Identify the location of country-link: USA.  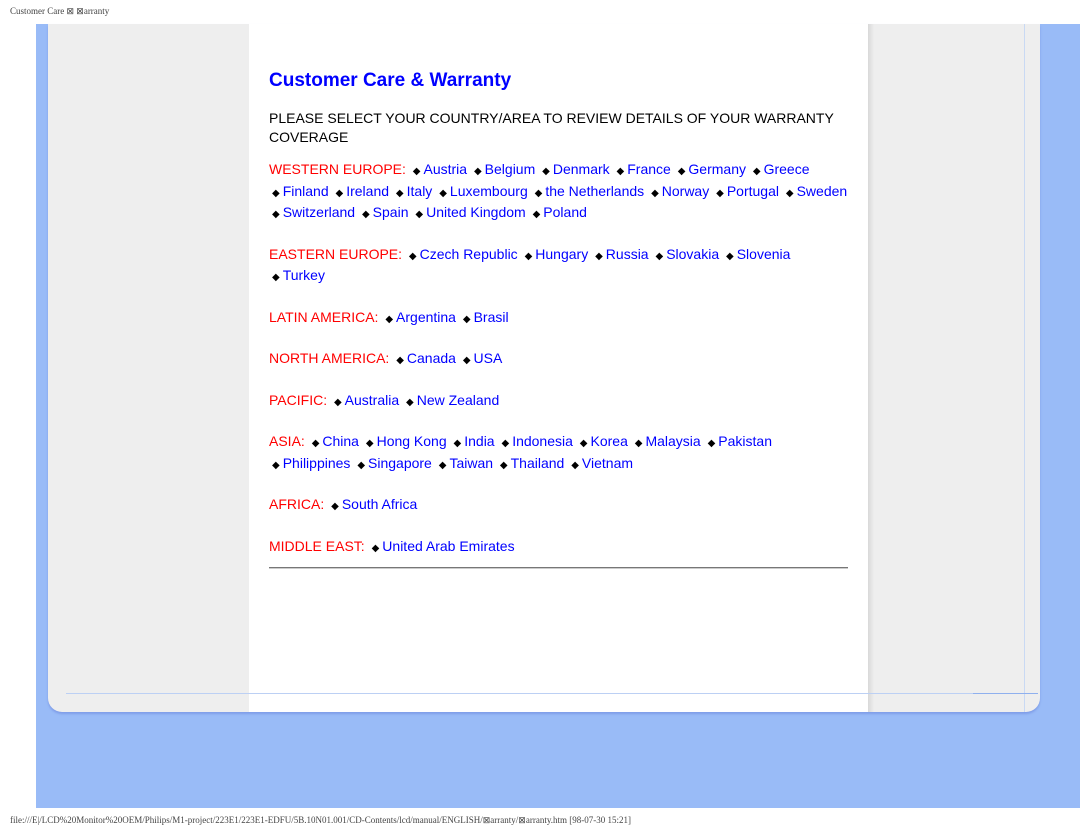
(488, 358).